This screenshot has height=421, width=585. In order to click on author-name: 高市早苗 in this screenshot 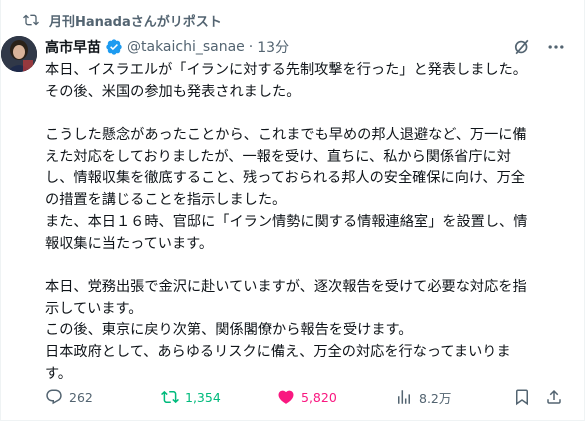, I will do `click(73, 47)`.